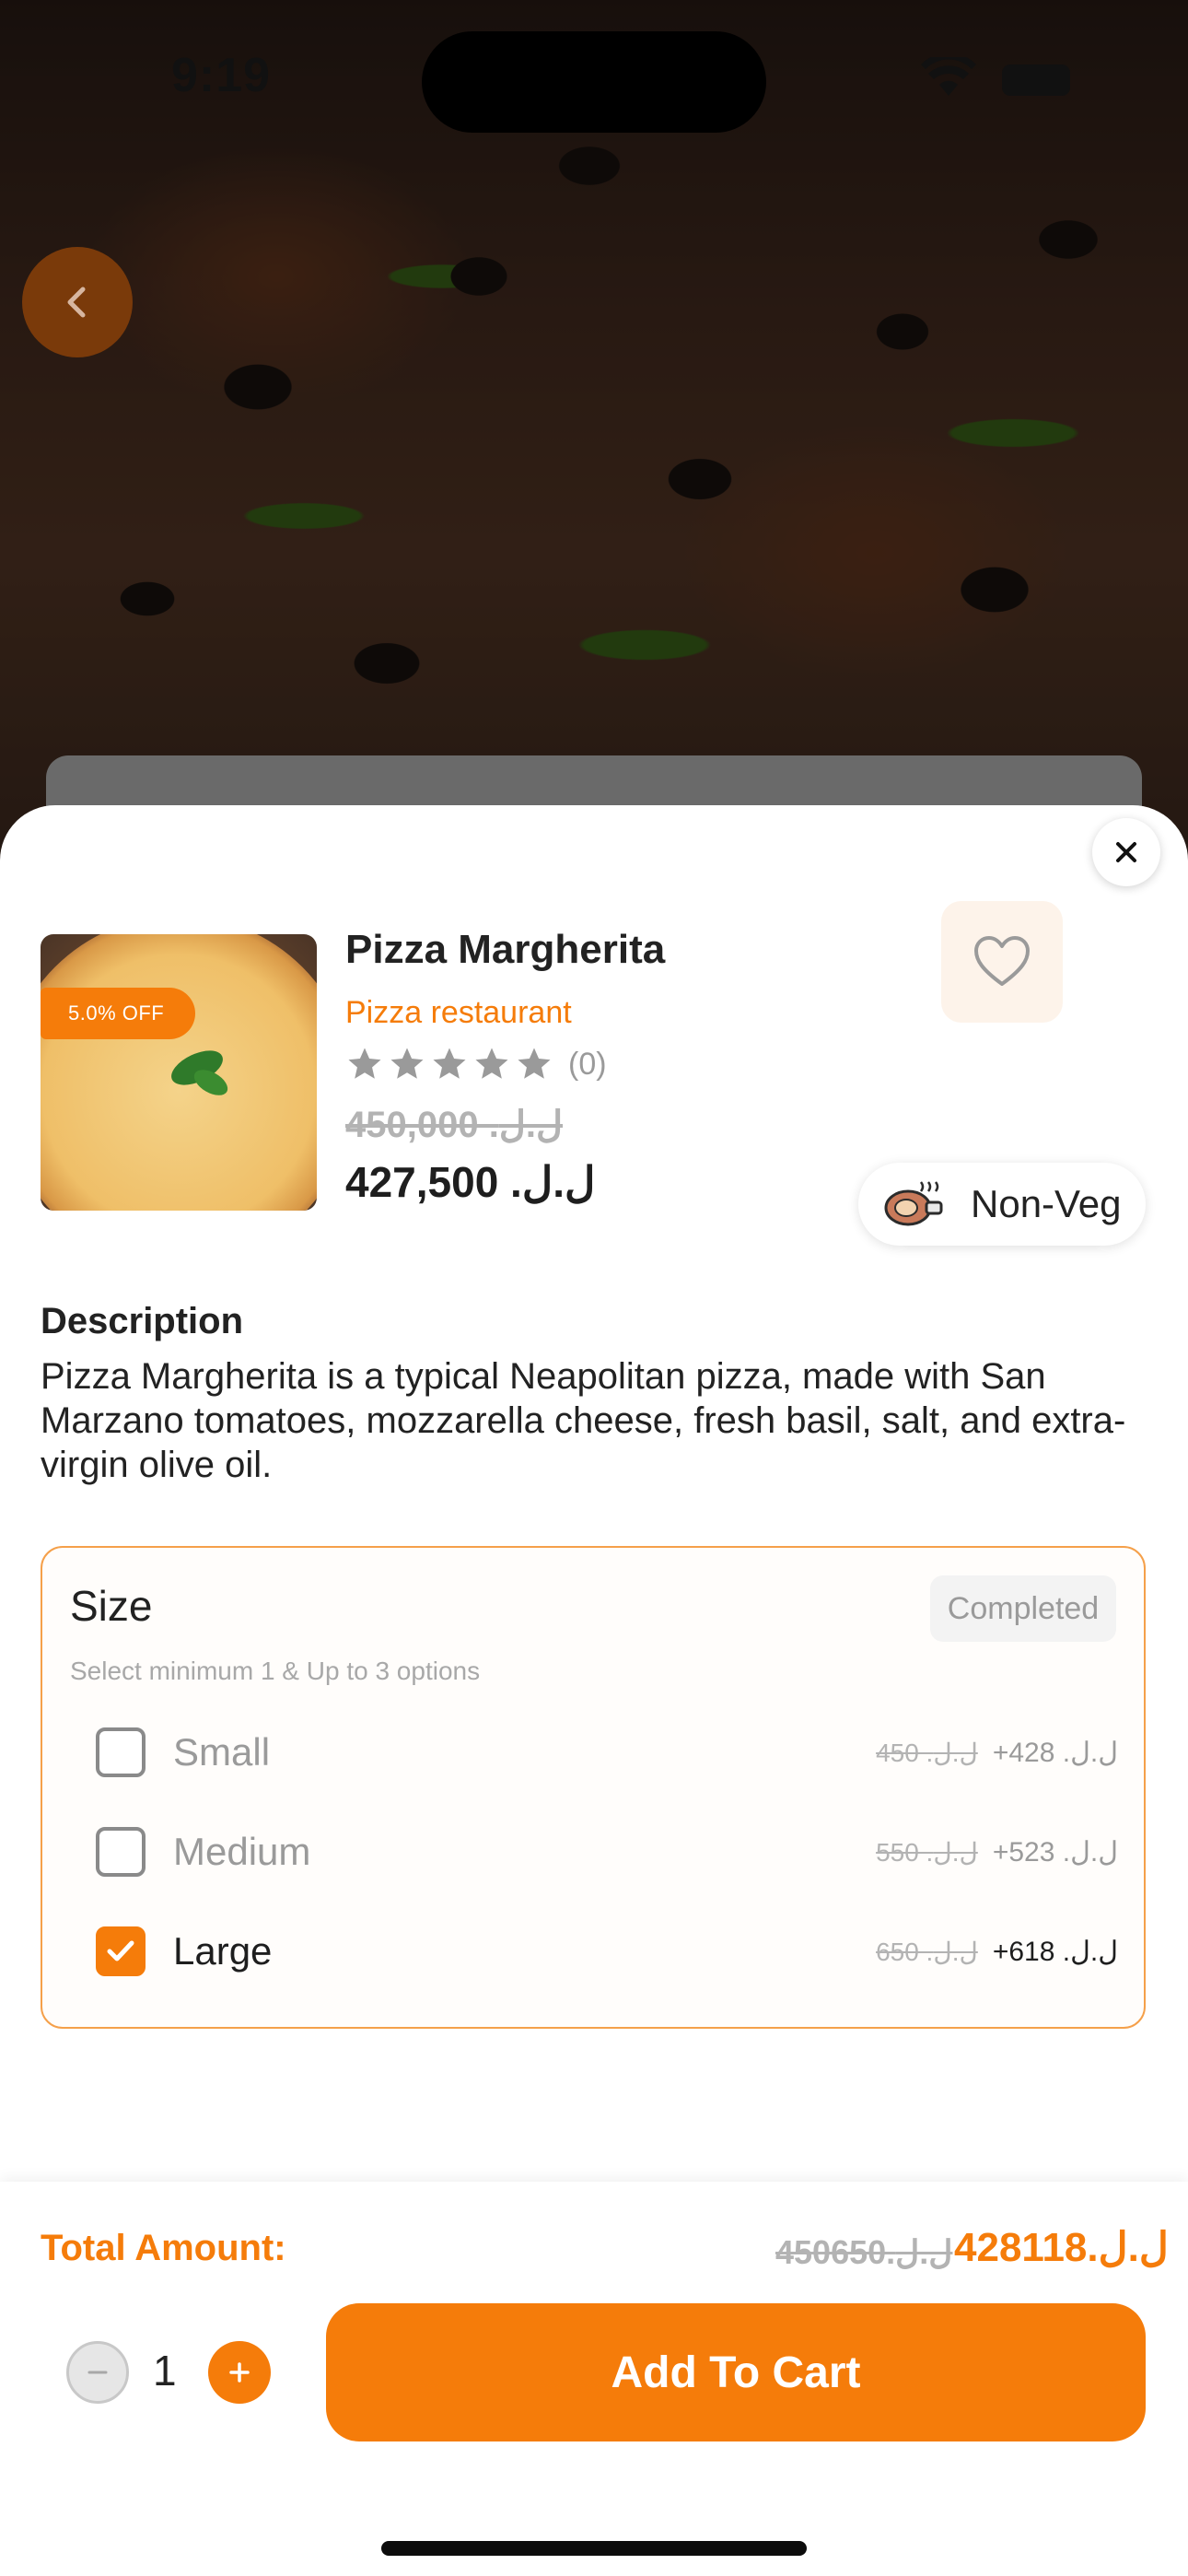 Image resolution: width=1188 pixels, height=2576 pixels. Describe the element at coordinates (587, 1064) in the screenshot. I see `rating-count: (0)` at that location.